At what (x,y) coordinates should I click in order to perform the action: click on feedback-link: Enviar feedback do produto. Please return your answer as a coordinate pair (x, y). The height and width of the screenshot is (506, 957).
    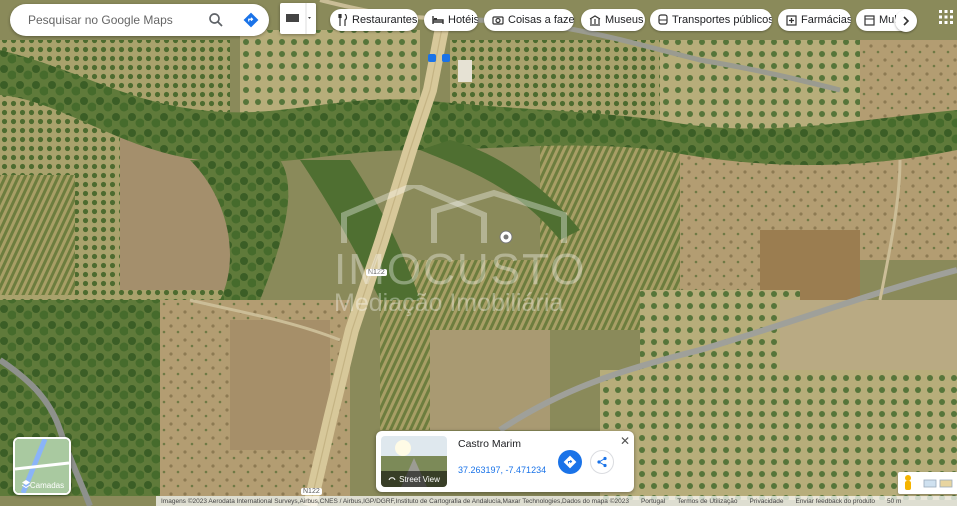
    Looking at the image, I should click on (835, 501).